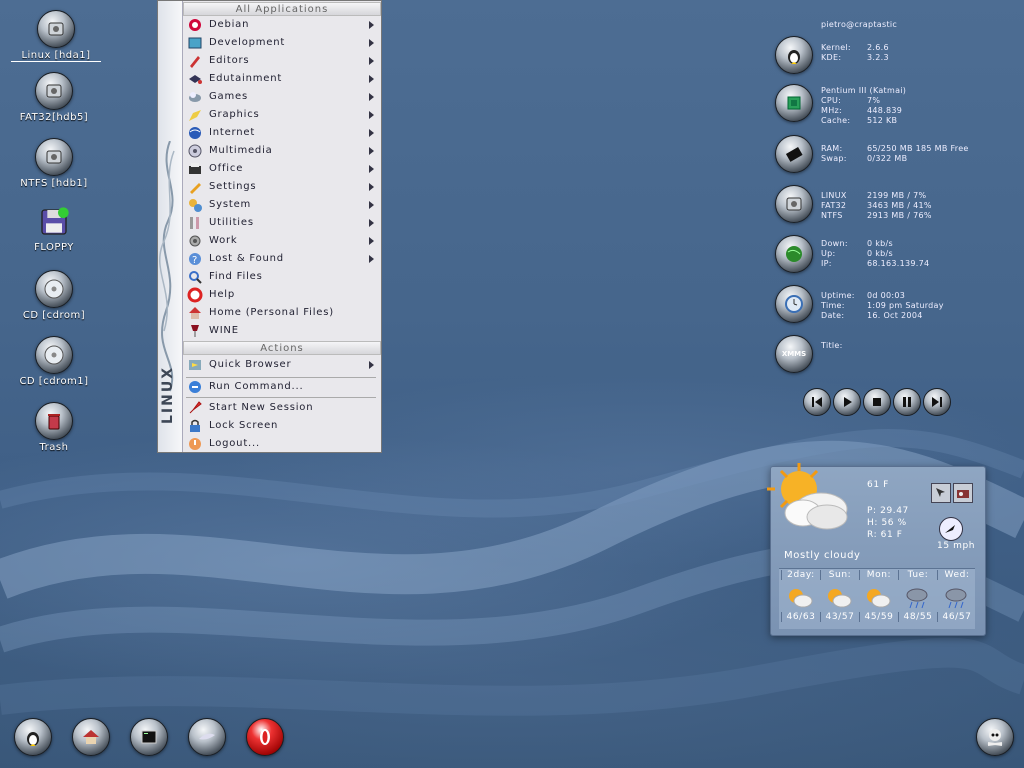 The height and width of the screenshot is (768, 1024). I want to click on desktop-icon-ntfs: NTFS [hdb1], so click(54, 163).